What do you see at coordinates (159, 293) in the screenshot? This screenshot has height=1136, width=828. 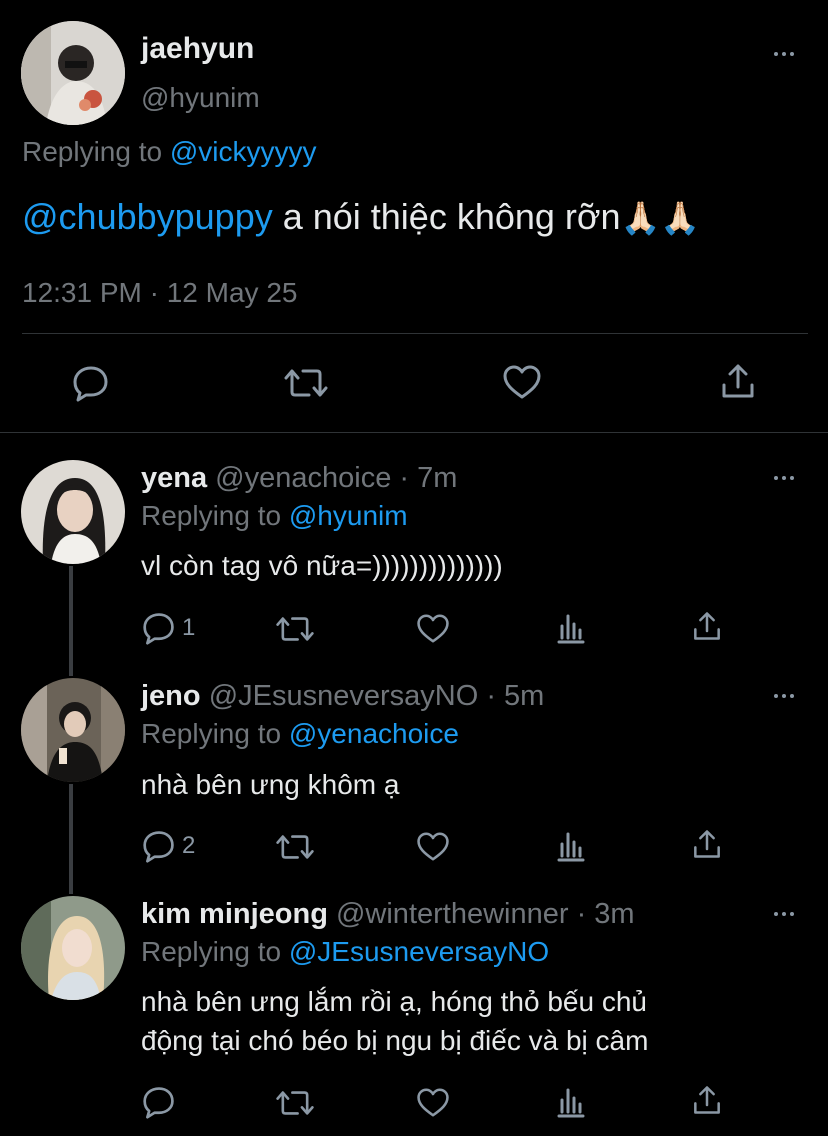 I see `timestamp: 12:31 PM · 12 May 25` at bounding box center [159, 293].